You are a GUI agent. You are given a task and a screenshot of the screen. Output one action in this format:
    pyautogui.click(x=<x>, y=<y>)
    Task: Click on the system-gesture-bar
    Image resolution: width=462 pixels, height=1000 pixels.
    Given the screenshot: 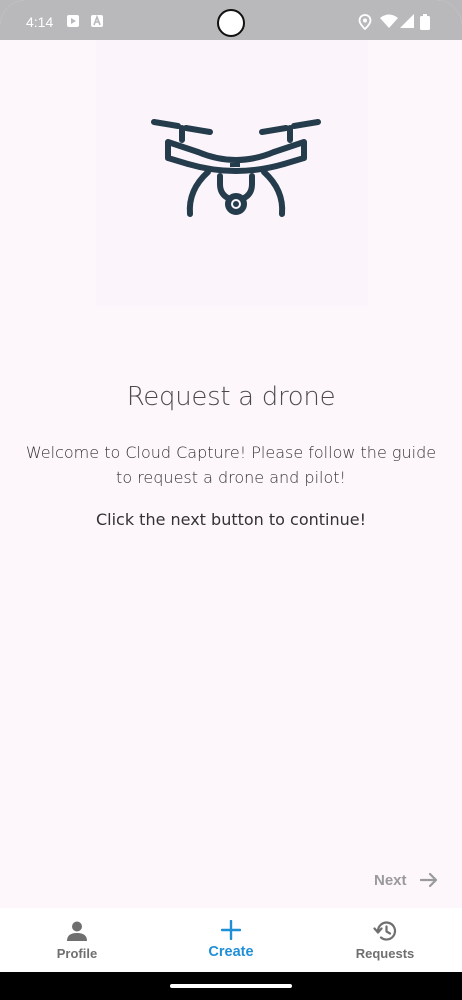 What is the action you would take?
    pyautogui.click(x=231, y=986)
    